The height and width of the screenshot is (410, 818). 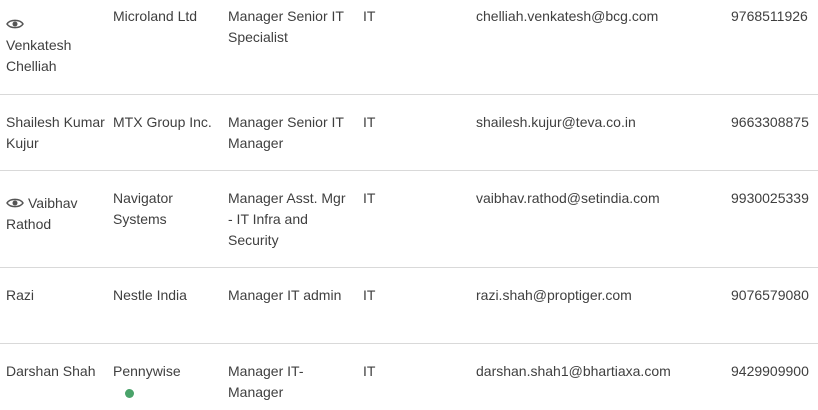 I want to click on contact-name: Darshan Shah, so click(x=56, y=371).